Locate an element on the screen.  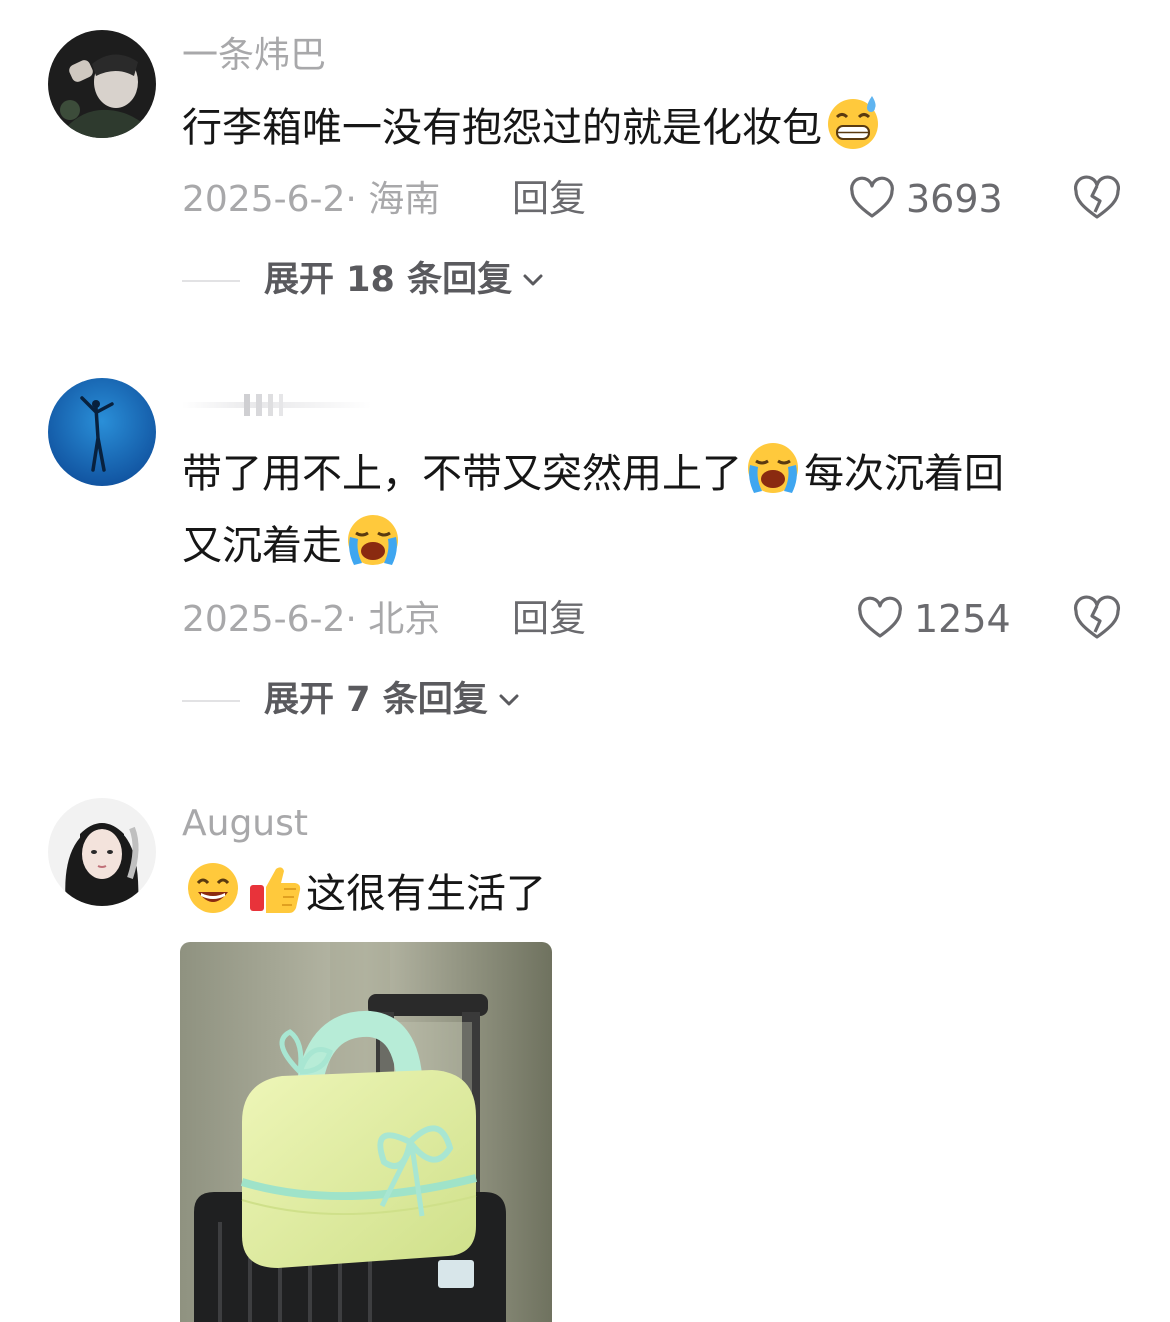
comment-text-line2: 又沉着走 is located at coordinates (262, 546).